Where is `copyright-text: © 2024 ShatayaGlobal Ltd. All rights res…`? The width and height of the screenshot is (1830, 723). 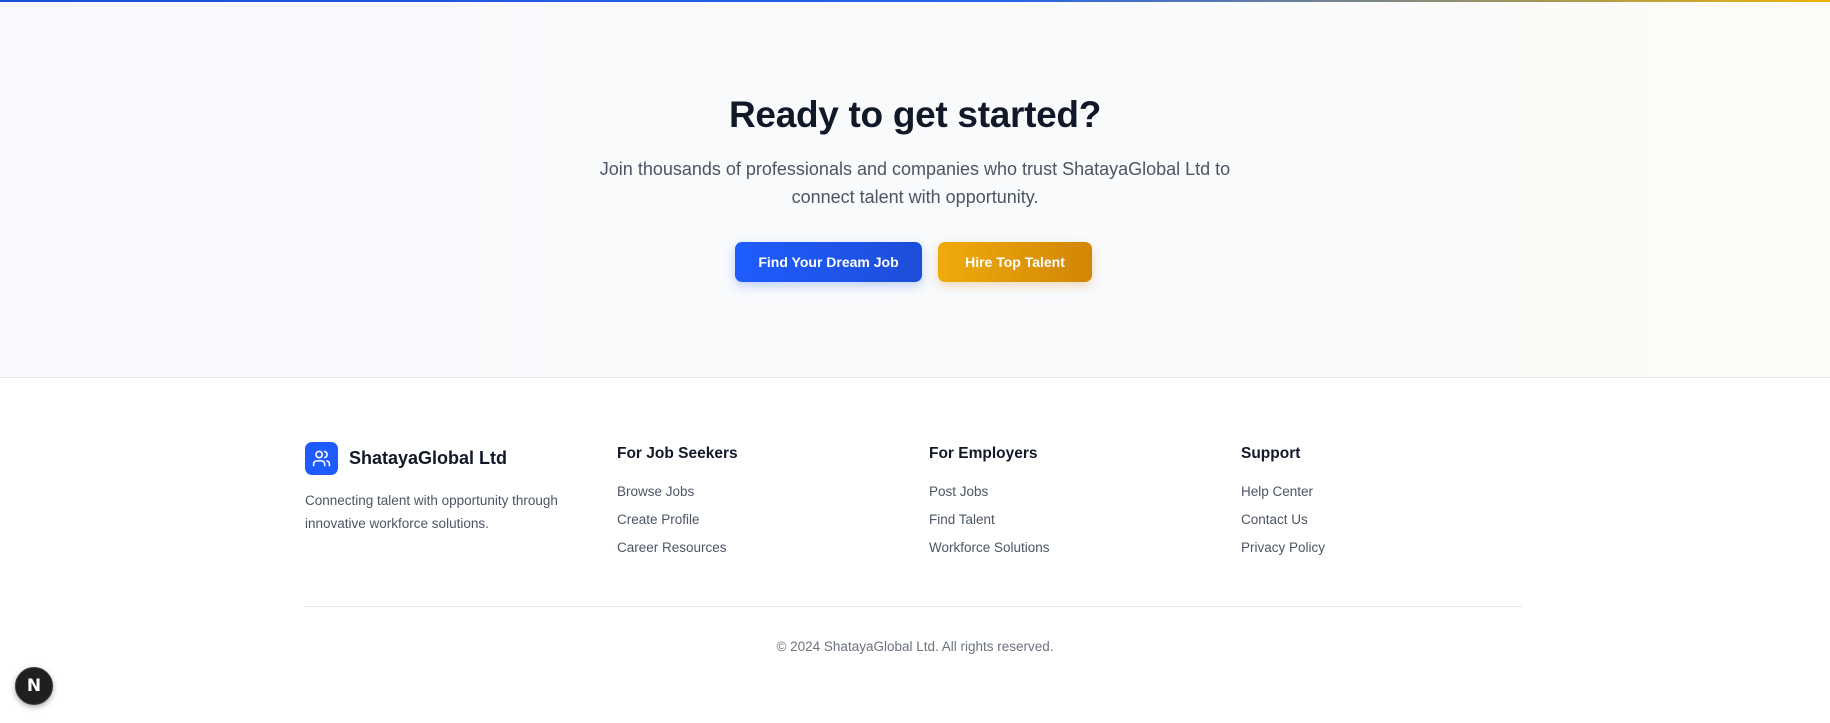
copyright-text: © 2024 ShatayaGlobal Ltd. All rights res… is located at coordinates (915, 646).